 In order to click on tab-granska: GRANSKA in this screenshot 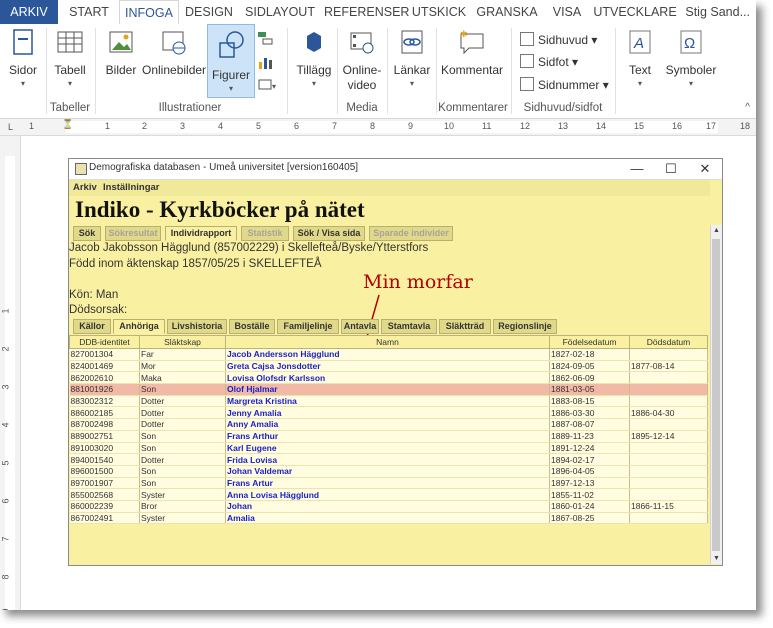, I will do `click(507, 12)`.